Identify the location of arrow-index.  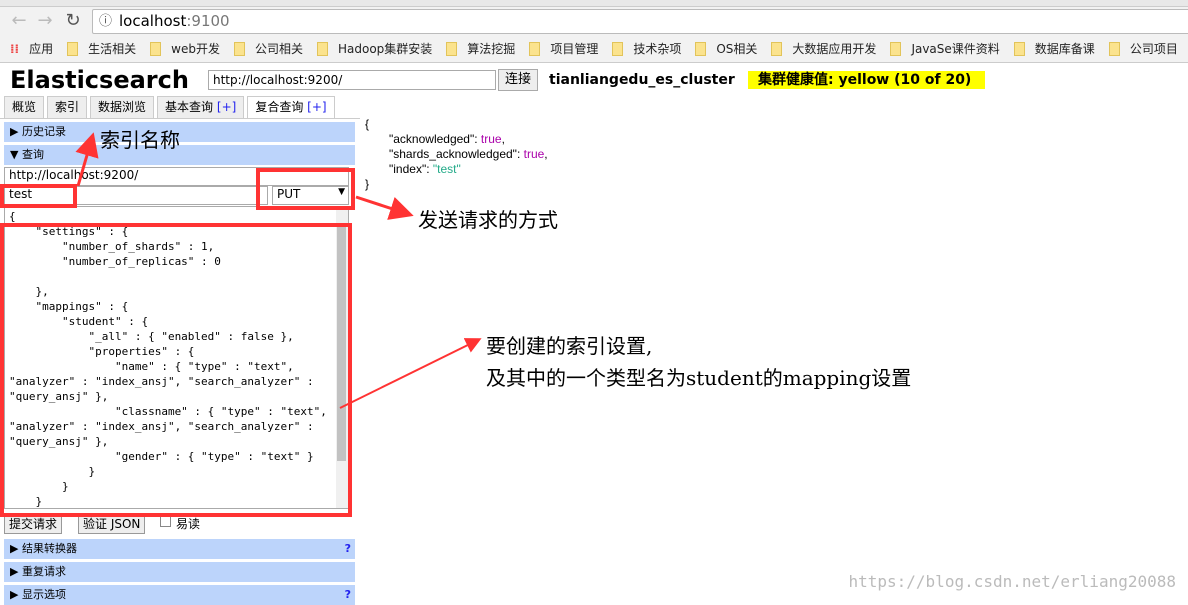
(87, 159).